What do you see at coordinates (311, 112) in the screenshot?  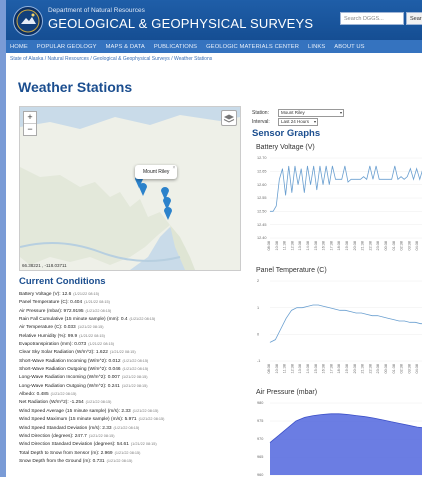 I see `station-select: Mount Riley ▾` at bounding box center [311, 112].